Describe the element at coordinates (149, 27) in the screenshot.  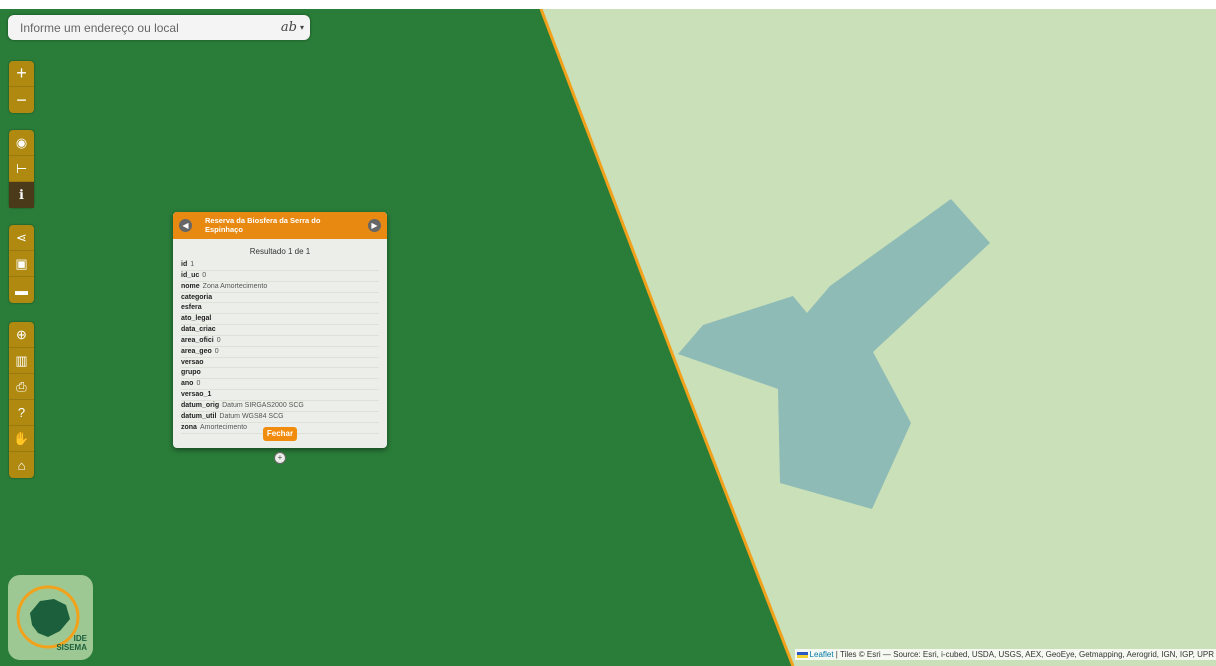
I see `search-input` at that location.